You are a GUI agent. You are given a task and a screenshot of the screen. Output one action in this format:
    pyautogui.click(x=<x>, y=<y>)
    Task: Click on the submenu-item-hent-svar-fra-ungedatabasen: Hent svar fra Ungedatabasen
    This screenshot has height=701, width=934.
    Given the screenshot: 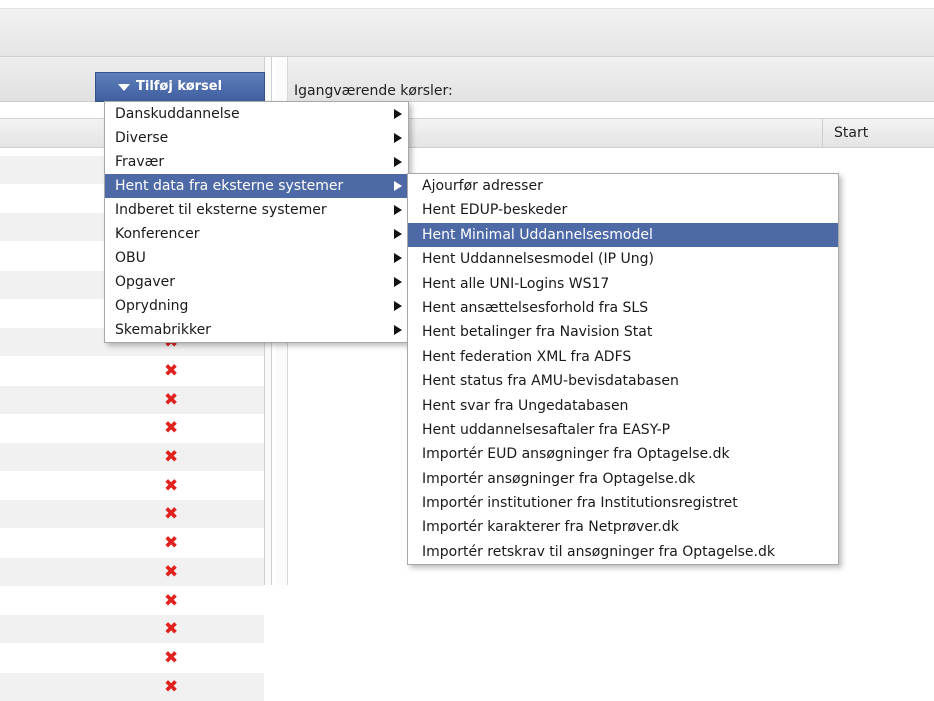 What is the action you would take?
    pyautogui.click(x=623, y=406)
    